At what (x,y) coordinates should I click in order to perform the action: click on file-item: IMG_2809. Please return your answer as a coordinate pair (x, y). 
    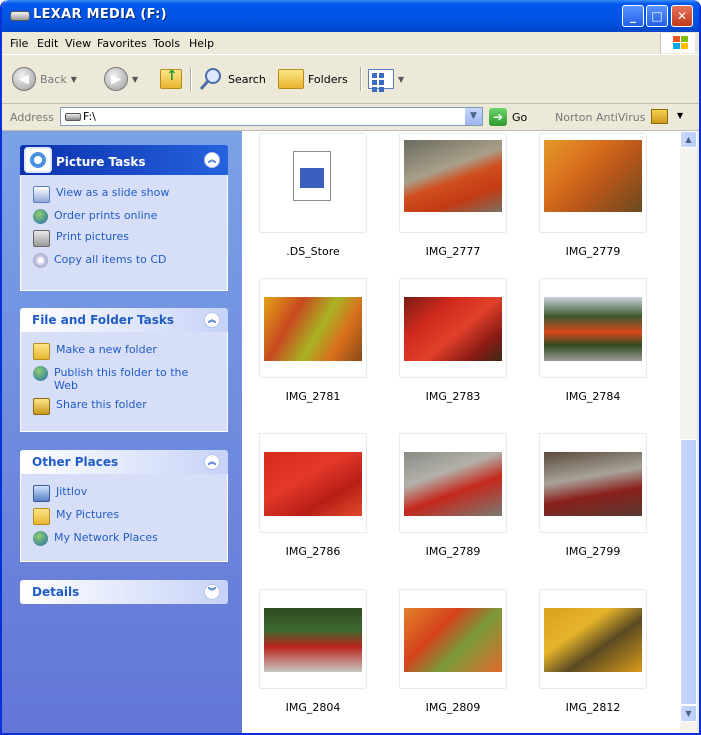
    Looking at the image, I should click on (453, 651).